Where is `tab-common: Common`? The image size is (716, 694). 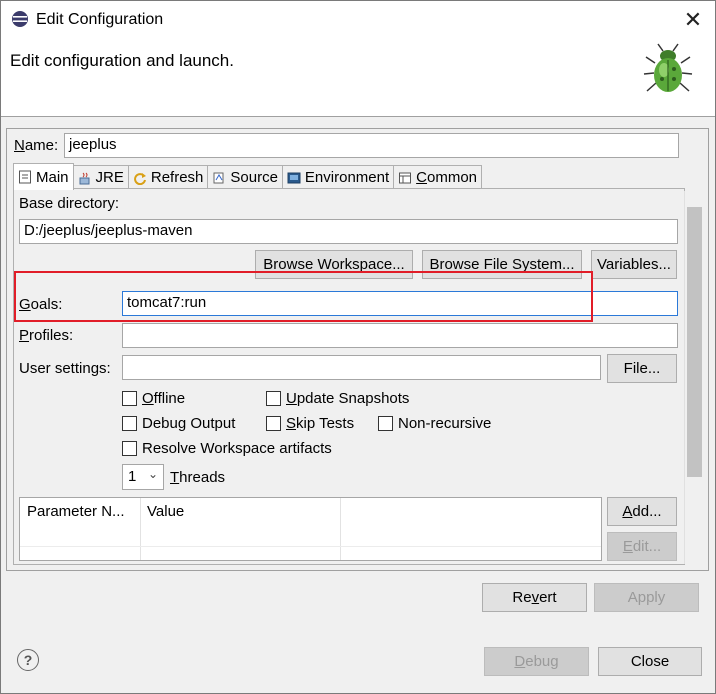
tab-common: Common is located at coordinates (438, 177).